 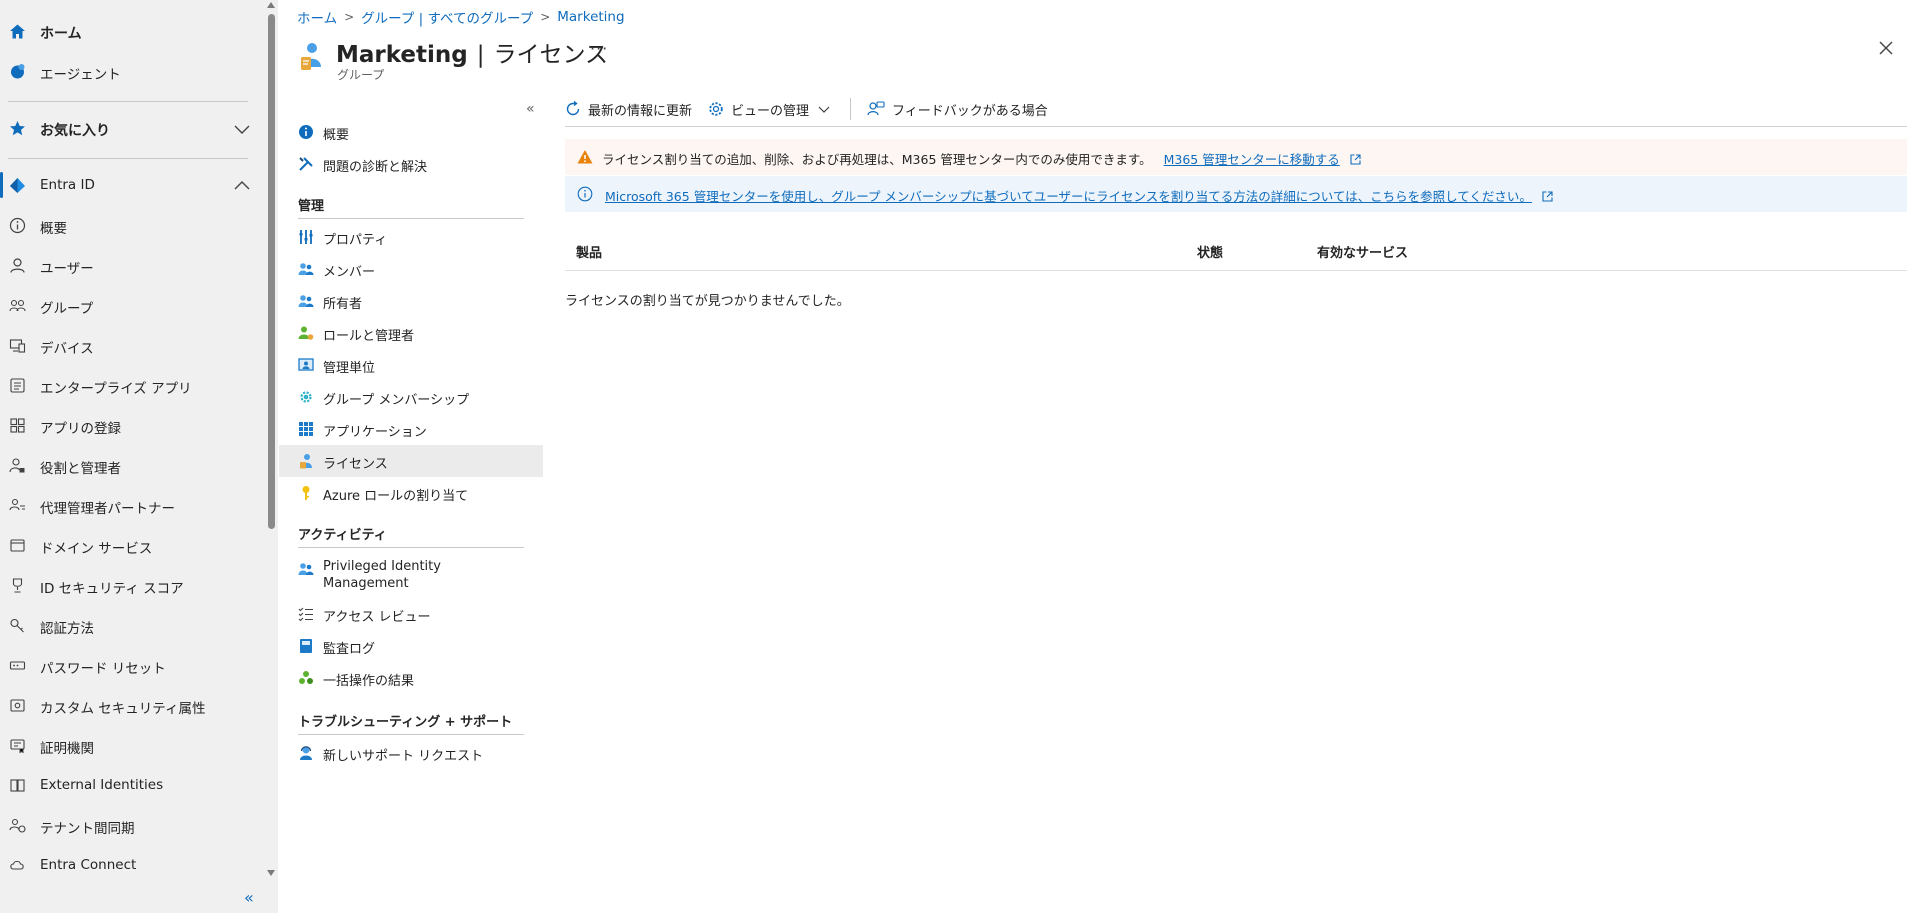 I want to click on nav-entra-id: Entra ID, so click(x=129, y=185).